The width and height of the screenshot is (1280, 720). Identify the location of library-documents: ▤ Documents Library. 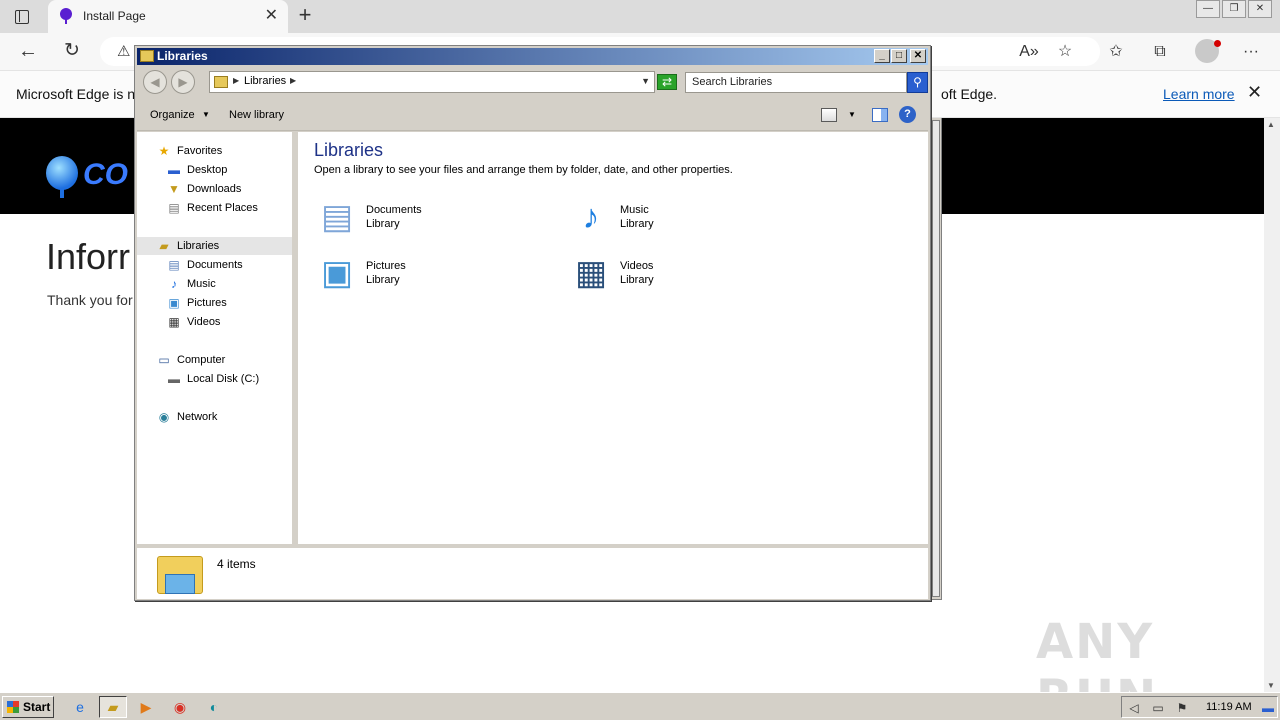
(434, 219).